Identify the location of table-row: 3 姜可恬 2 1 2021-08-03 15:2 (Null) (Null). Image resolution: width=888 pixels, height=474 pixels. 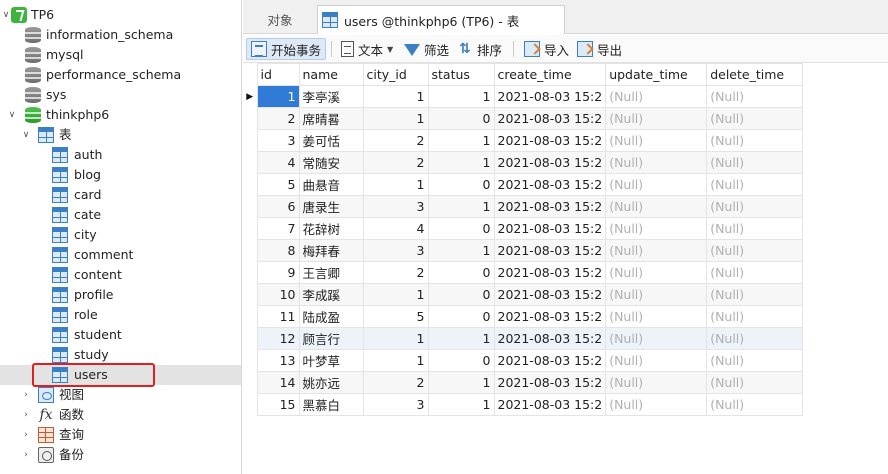
(523, 140).